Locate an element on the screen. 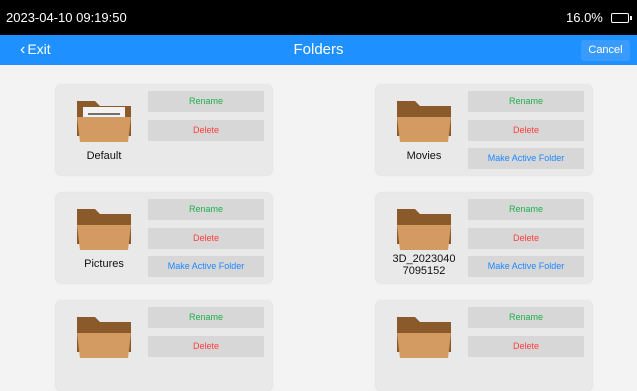 This screenshot has width=637, height=391. nav-bar: ‹ Exit Folders Cancel is located at coordinates (318, 50).